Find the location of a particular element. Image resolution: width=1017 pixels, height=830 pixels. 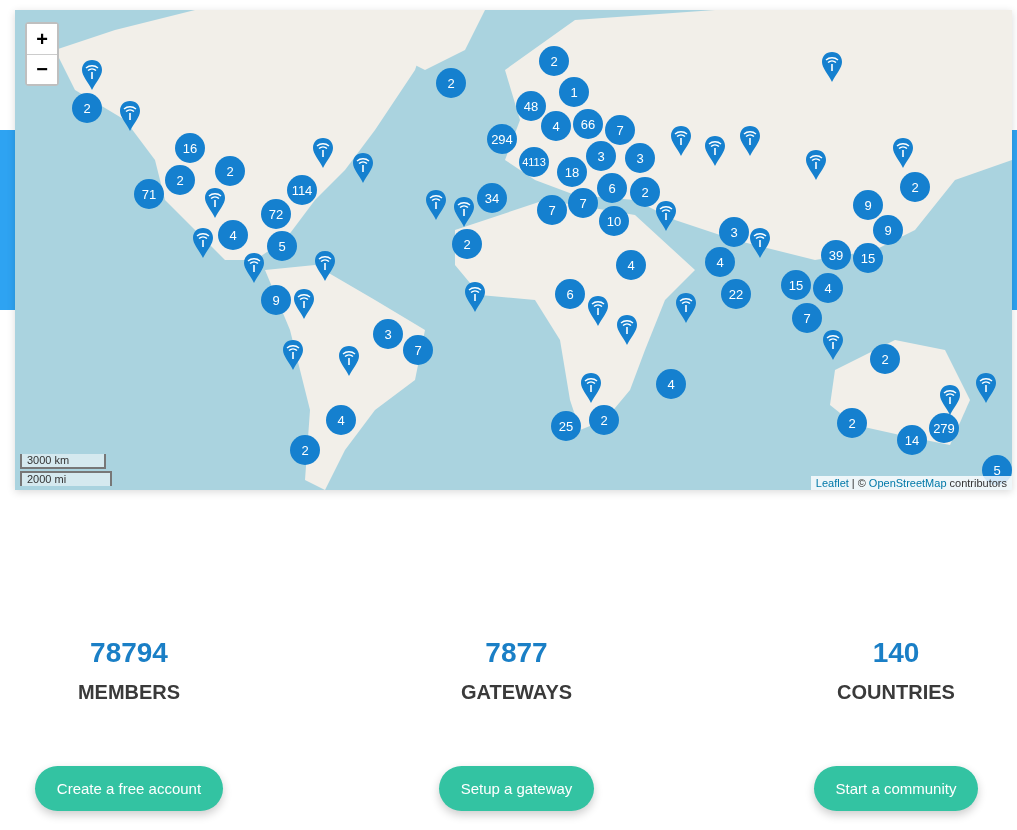

cluster-marker: 10 is located at coordinates (614, 221).